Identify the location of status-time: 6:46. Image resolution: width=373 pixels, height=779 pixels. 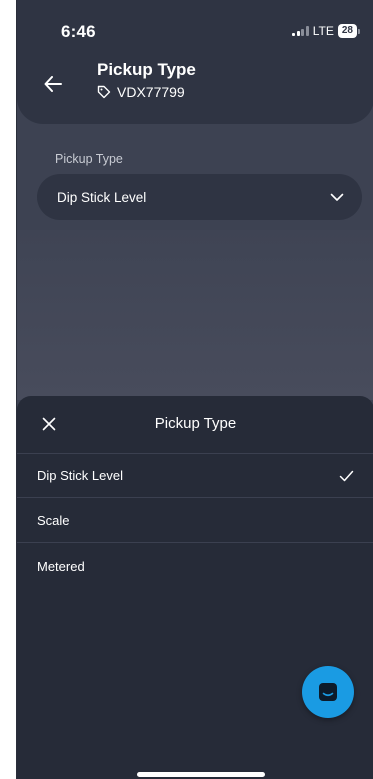
(78, 31).